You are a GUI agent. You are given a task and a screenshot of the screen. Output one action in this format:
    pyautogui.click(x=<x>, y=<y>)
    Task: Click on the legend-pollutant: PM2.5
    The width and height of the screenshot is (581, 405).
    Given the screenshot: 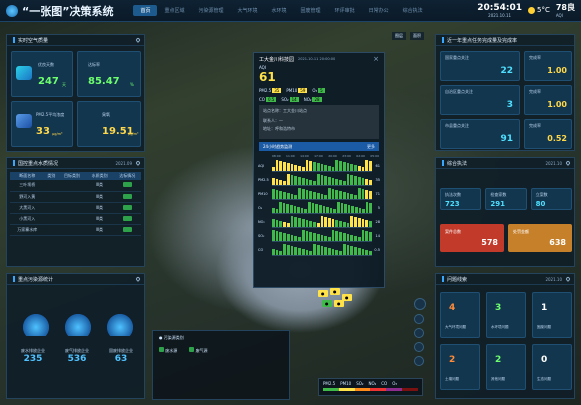 What is the action you would take?
    pyautogui.click(x=329, y=383)
    